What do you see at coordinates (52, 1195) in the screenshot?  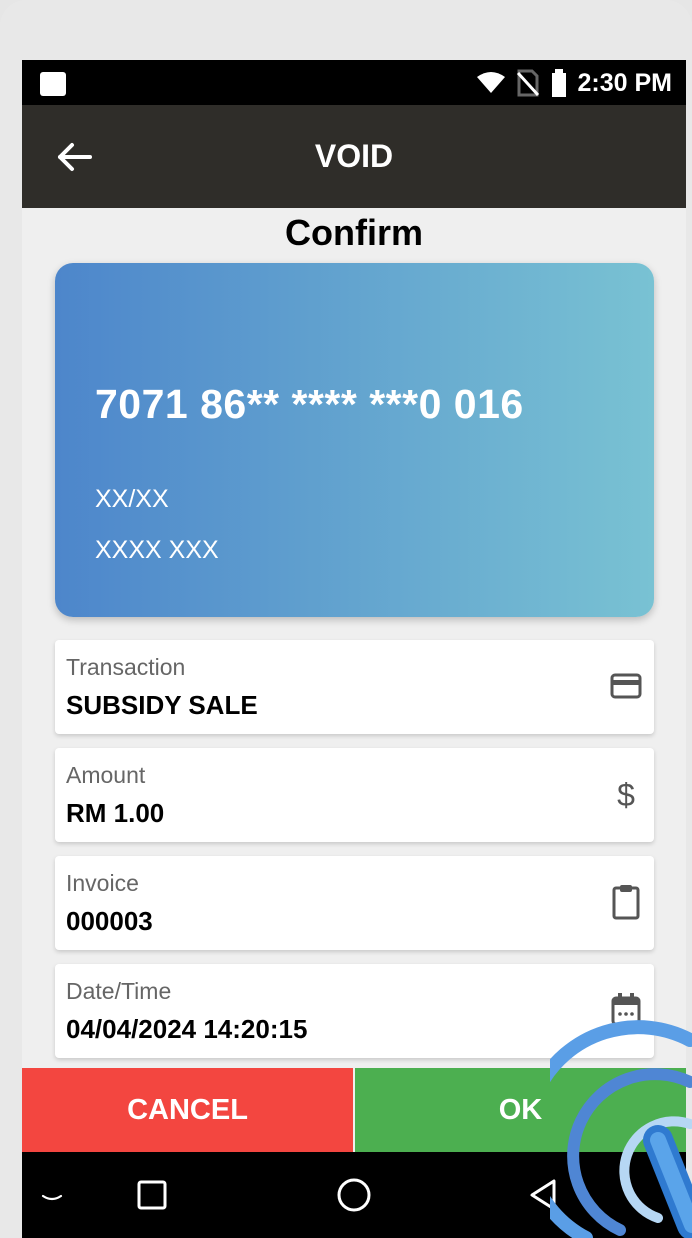 I see `keyboard-dismiss-icon` at bounding box center [52, 1195].